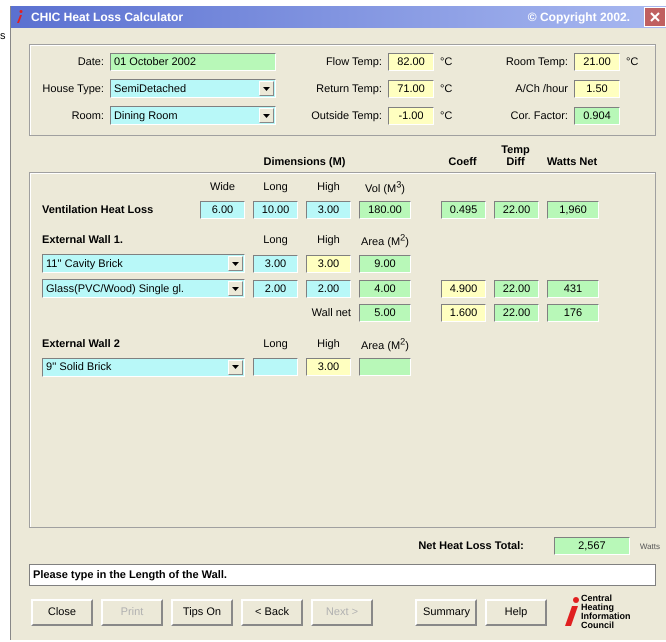 Image resolution: width=666 pixels, height=642 pixels. I want to click on background-text: s, so click(3, 36).